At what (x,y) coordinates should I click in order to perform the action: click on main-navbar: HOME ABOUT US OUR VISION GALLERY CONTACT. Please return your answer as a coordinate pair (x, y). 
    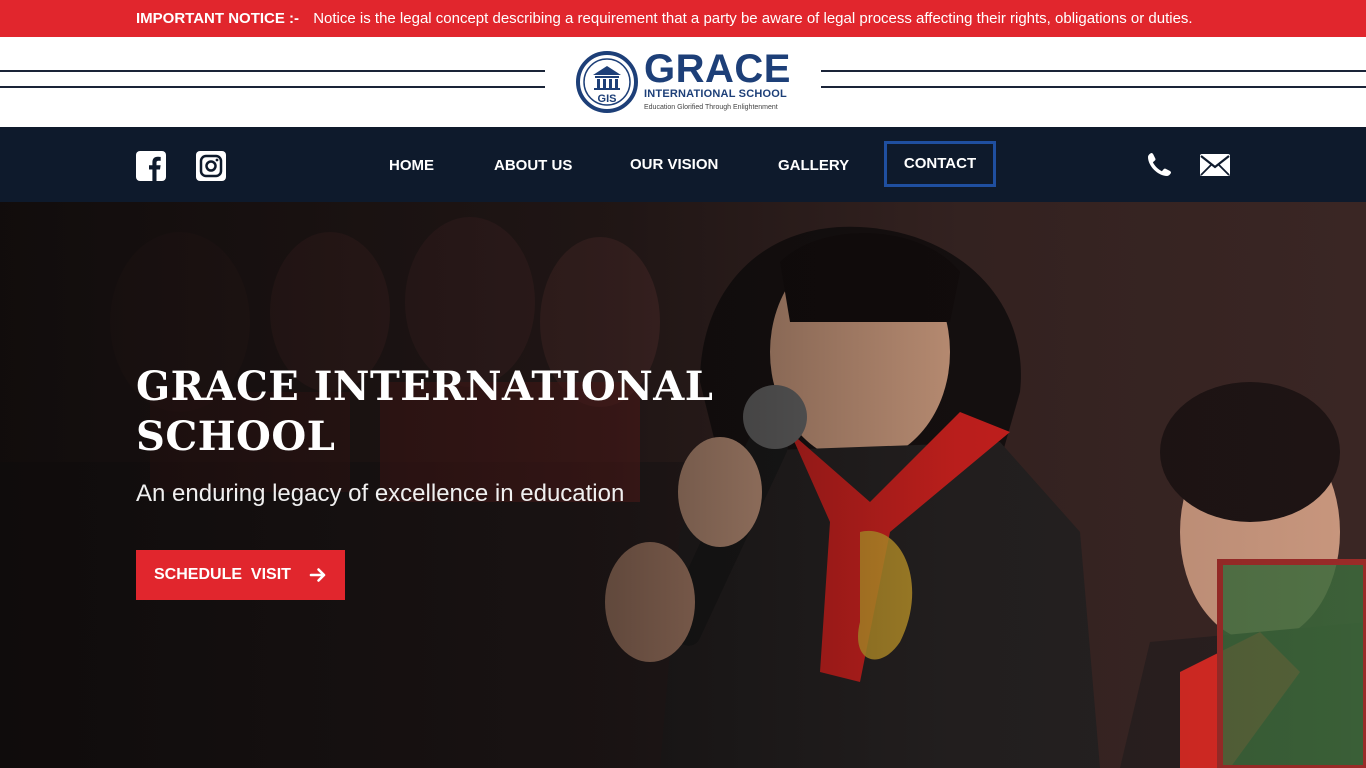
    Looking at the image, I should click on (683, 164).